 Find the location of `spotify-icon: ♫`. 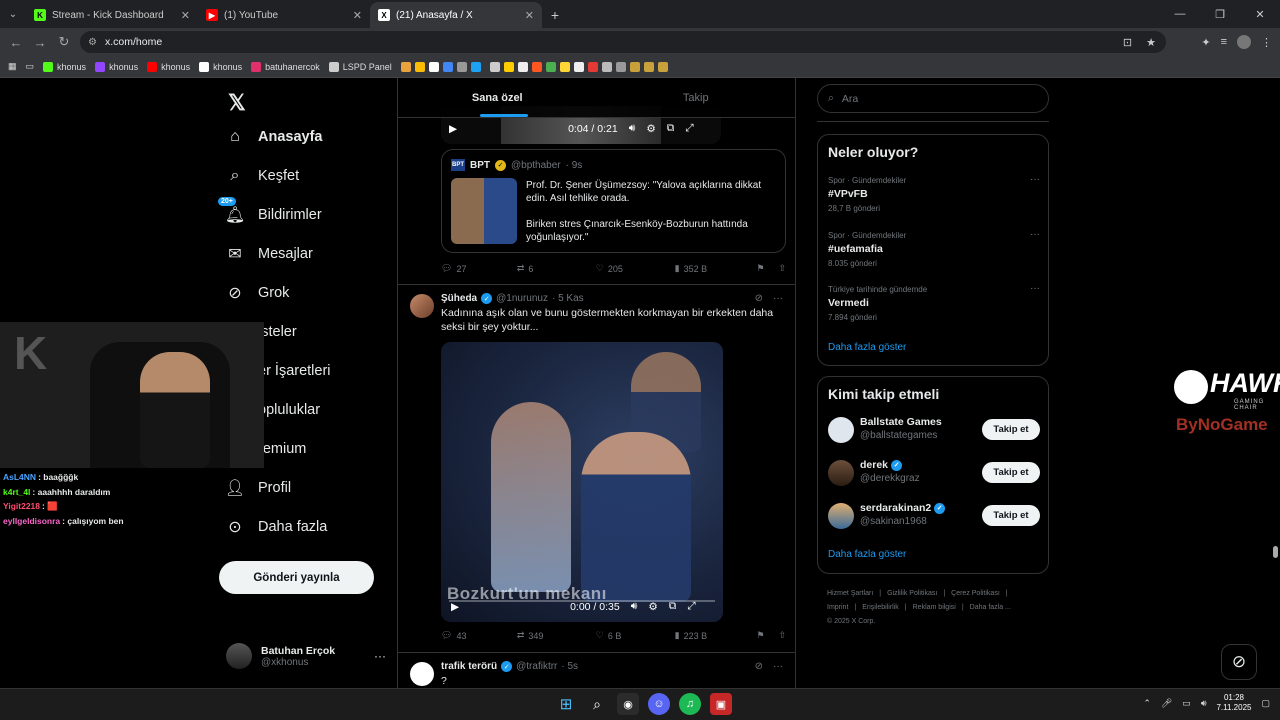

spotify-icon: ♫ is located at coordinates (690, 704).